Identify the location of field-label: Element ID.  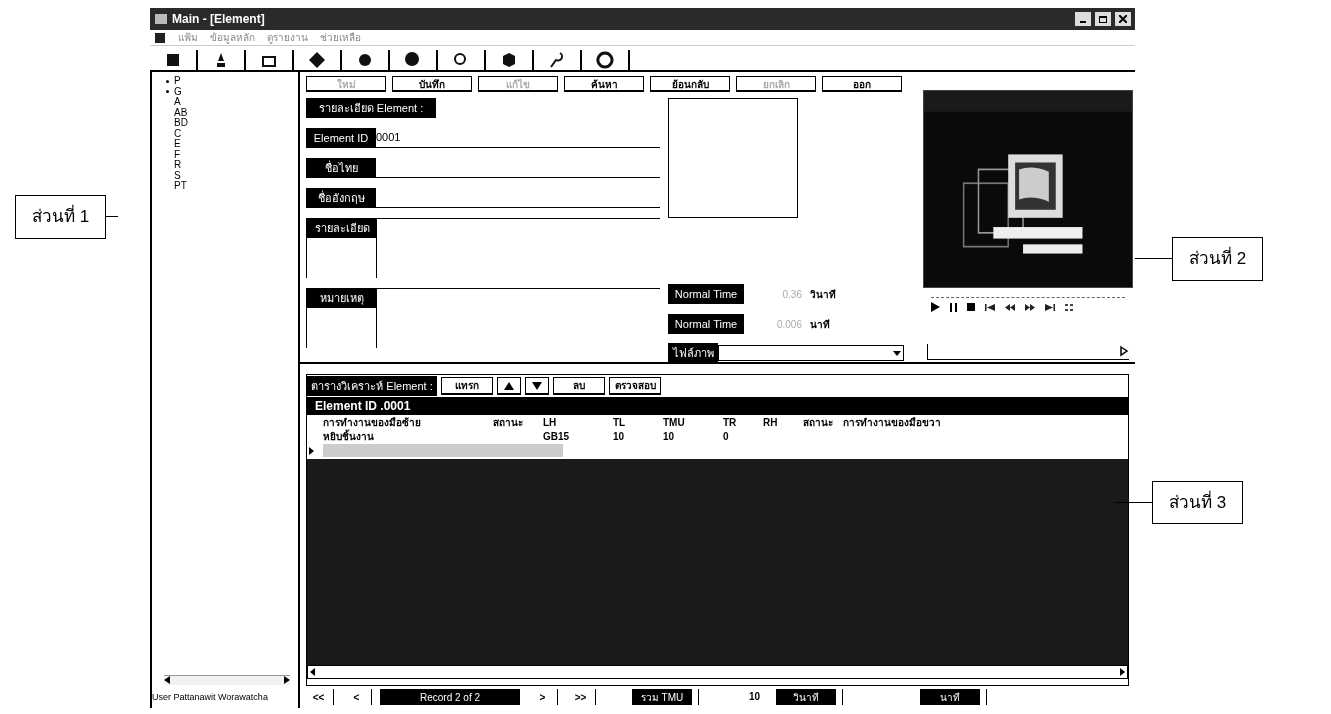
(341, 138).